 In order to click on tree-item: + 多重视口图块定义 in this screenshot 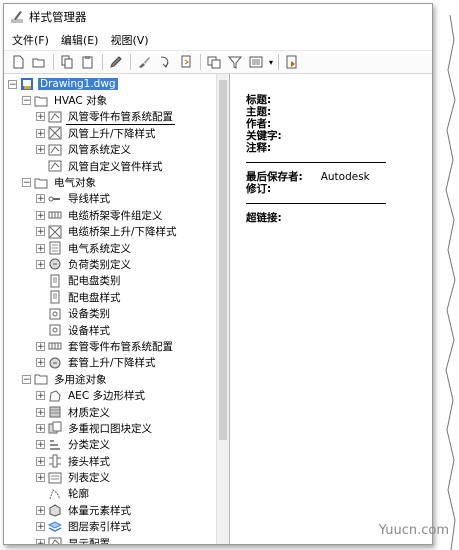, I will do `click(110, 428)`.